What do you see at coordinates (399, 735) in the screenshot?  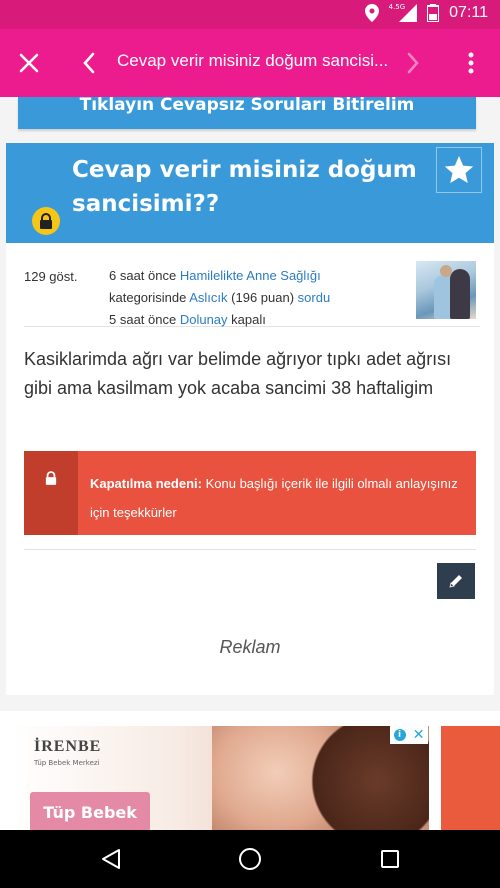 I see `info-icon: i` at bounding box center [399, 735].